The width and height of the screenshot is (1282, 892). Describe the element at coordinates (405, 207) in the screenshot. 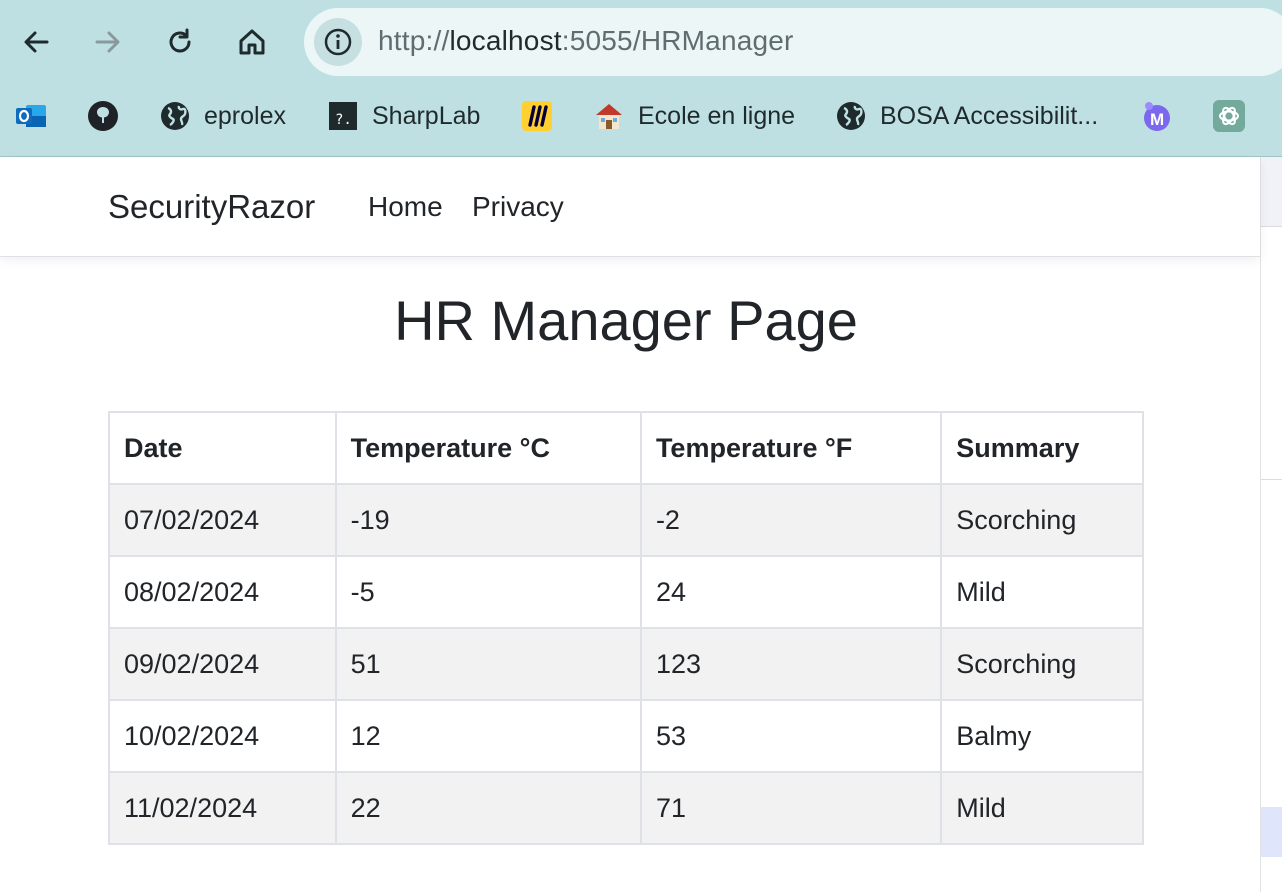

I see `nav-link-home: Home` at that location.